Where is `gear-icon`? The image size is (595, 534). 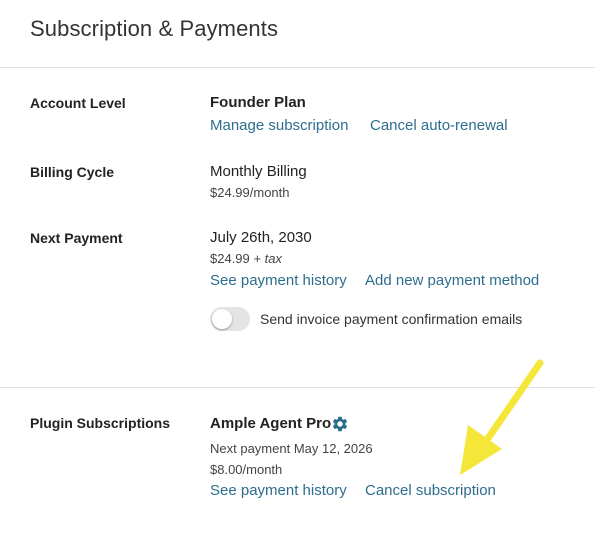 gear-icon is located at coordinates (340, 424).